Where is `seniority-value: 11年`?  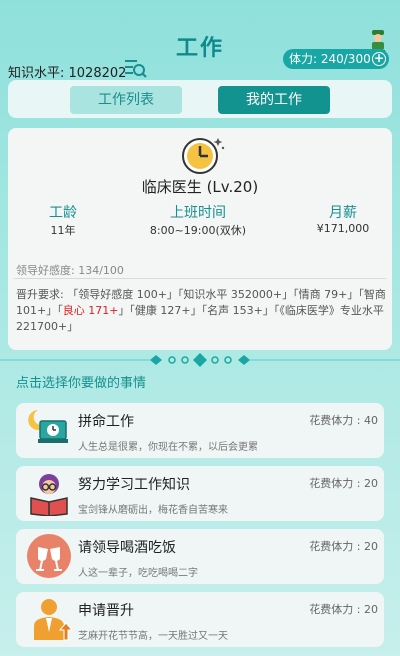 seniority-value: 11年 is located at coordinates (63, 230).